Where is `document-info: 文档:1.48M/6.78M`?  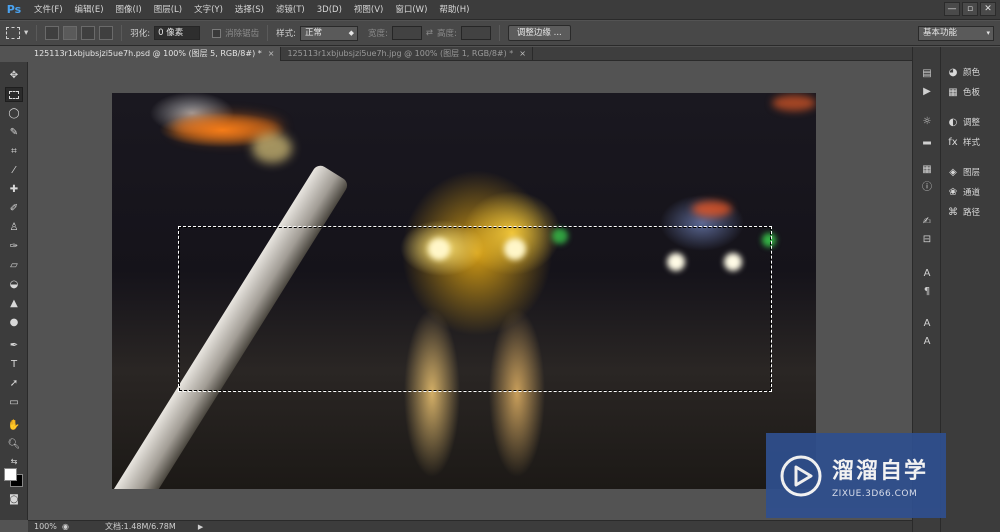 document-info: 文档:1.48M/6.78M is located at coordinates (140, 526).